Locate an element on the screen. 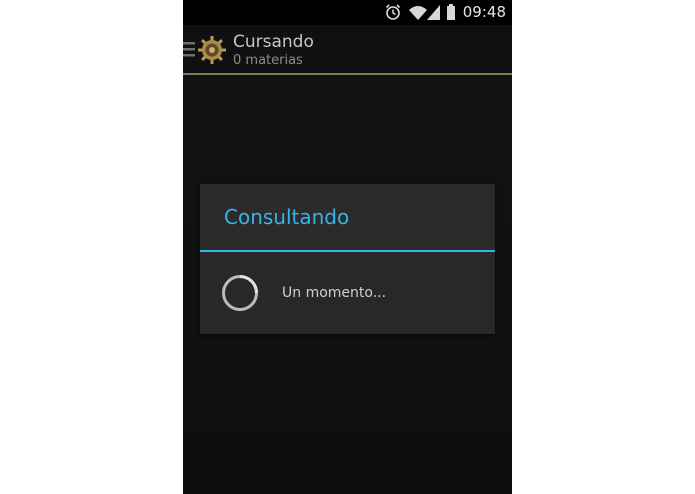 This screenshot has height=494, width=695. dialog-title-area: Consultando is located at coordinates (347, 217).